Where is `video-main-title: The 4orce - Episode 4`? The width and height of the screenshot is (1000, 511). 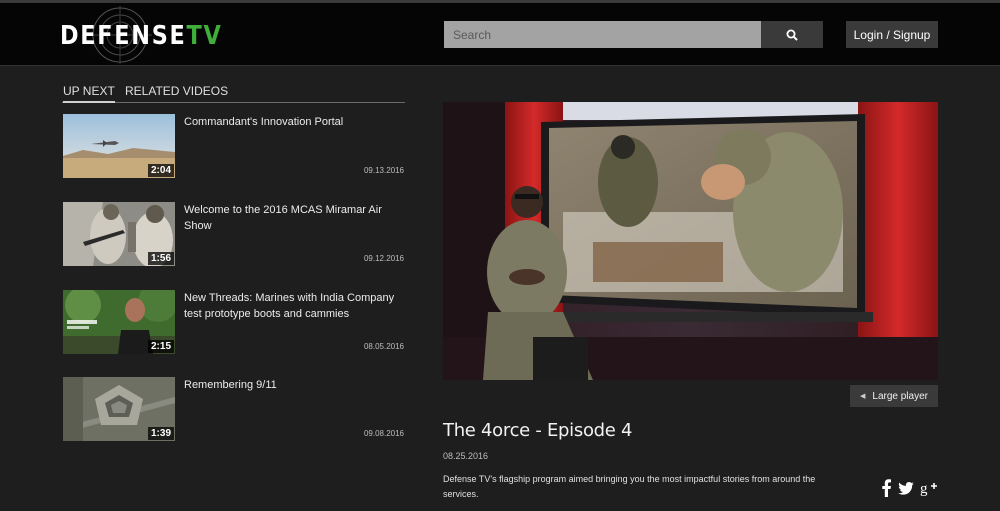 video-main-title: The 4orce - Episode 4 is located at coordinates (538, 430).